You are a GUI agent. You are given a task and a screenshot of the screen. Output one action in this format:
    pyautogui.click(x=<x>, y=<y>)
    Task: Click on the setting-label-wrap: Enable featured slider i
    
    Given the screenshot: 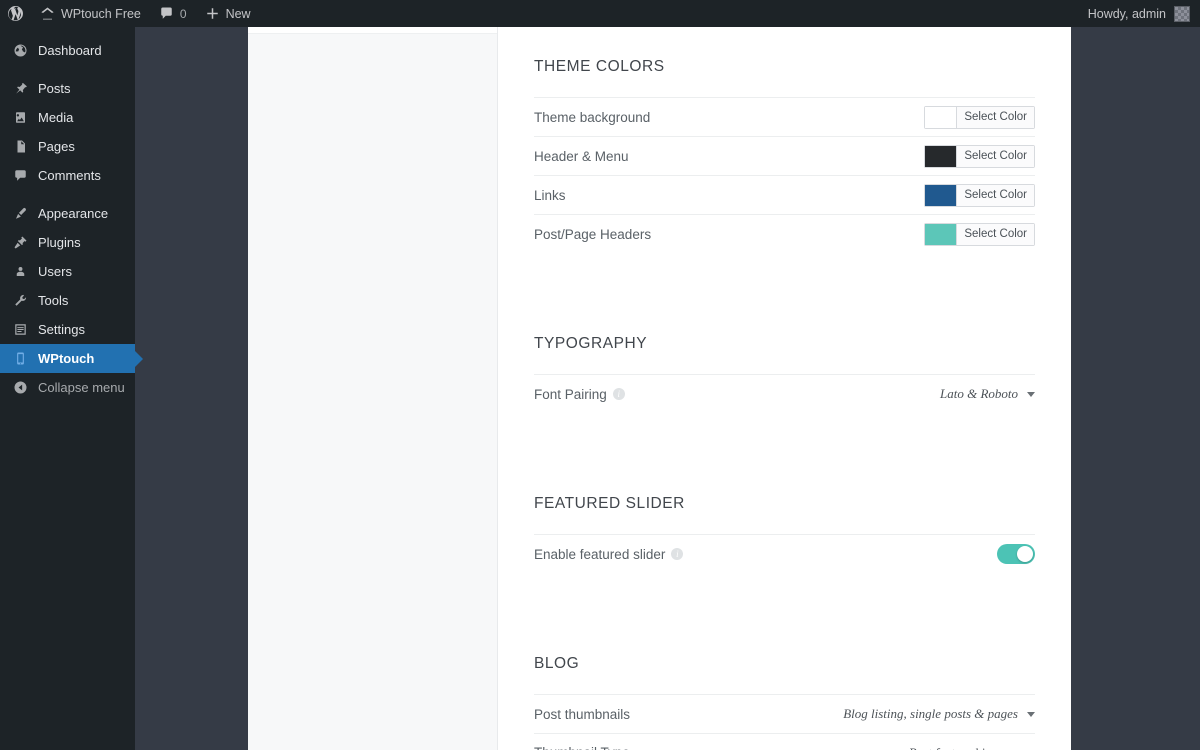 What is the action you would take?
    pyautogui.click(x=609, y=554)
    